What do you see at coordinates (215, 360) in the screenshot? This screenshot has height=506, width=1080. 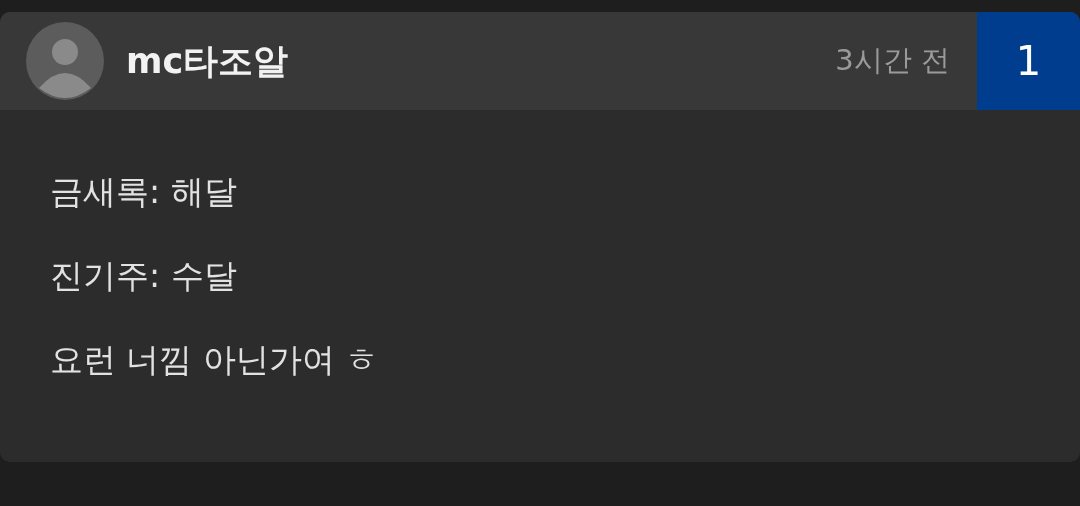 I see `comment-text: 요런 너낌 아닌가여 ㅎ` at bounding box center [215, 360].